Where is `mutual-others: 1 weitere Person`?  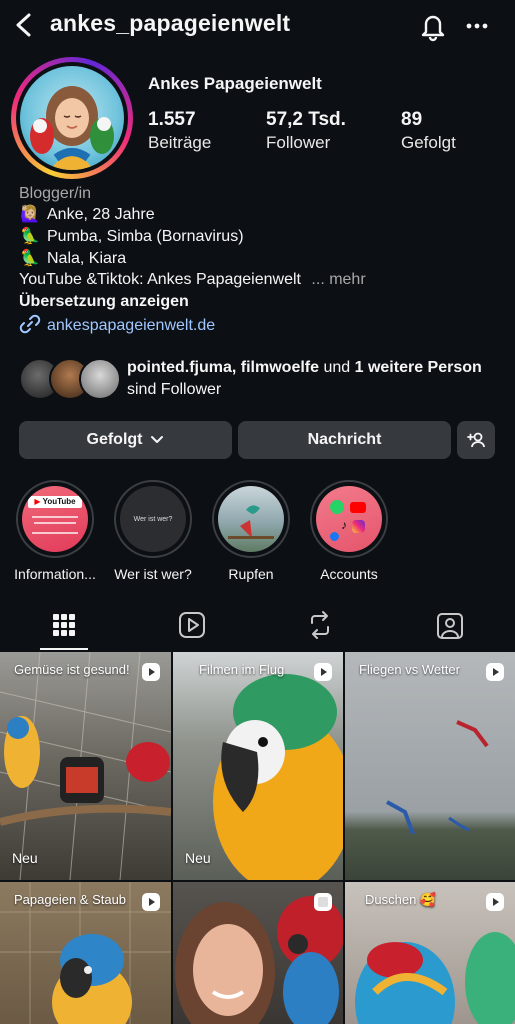 mutual-others: 1 weitere Person is located at coordinates (418, 367).